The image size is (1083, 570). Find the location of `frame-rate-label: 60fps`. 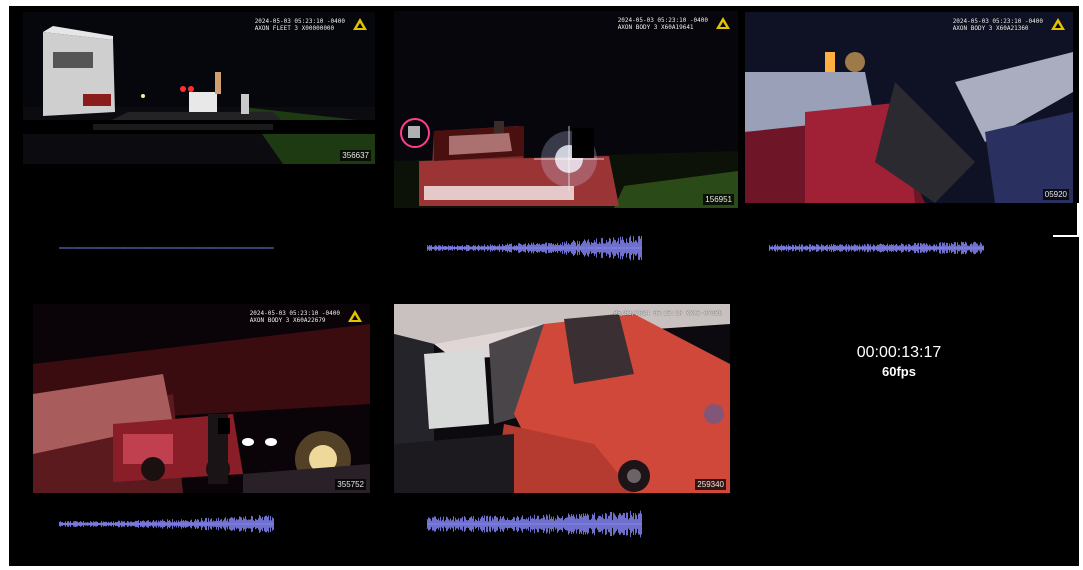

frame-rate-label: 60fps is located at coordinates (899, 371).